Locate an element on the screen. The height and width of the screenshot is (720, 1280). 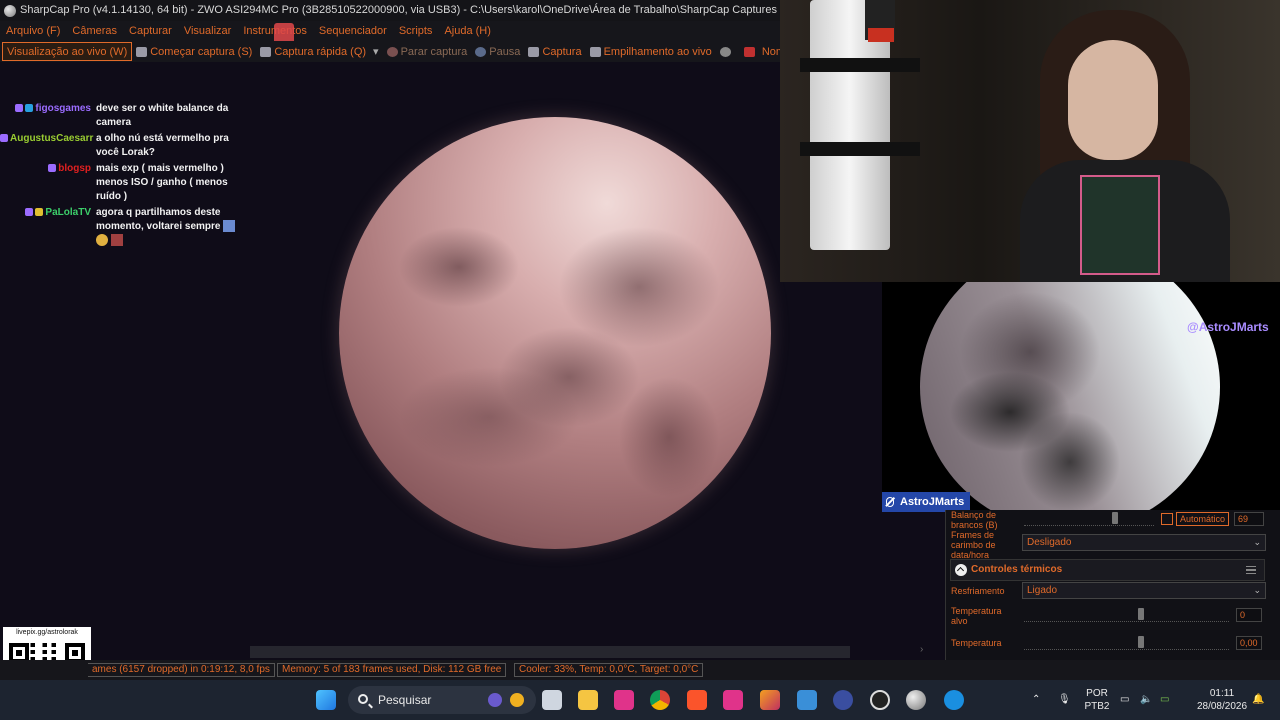
task-view-icon is located at coordinates (552, 700).